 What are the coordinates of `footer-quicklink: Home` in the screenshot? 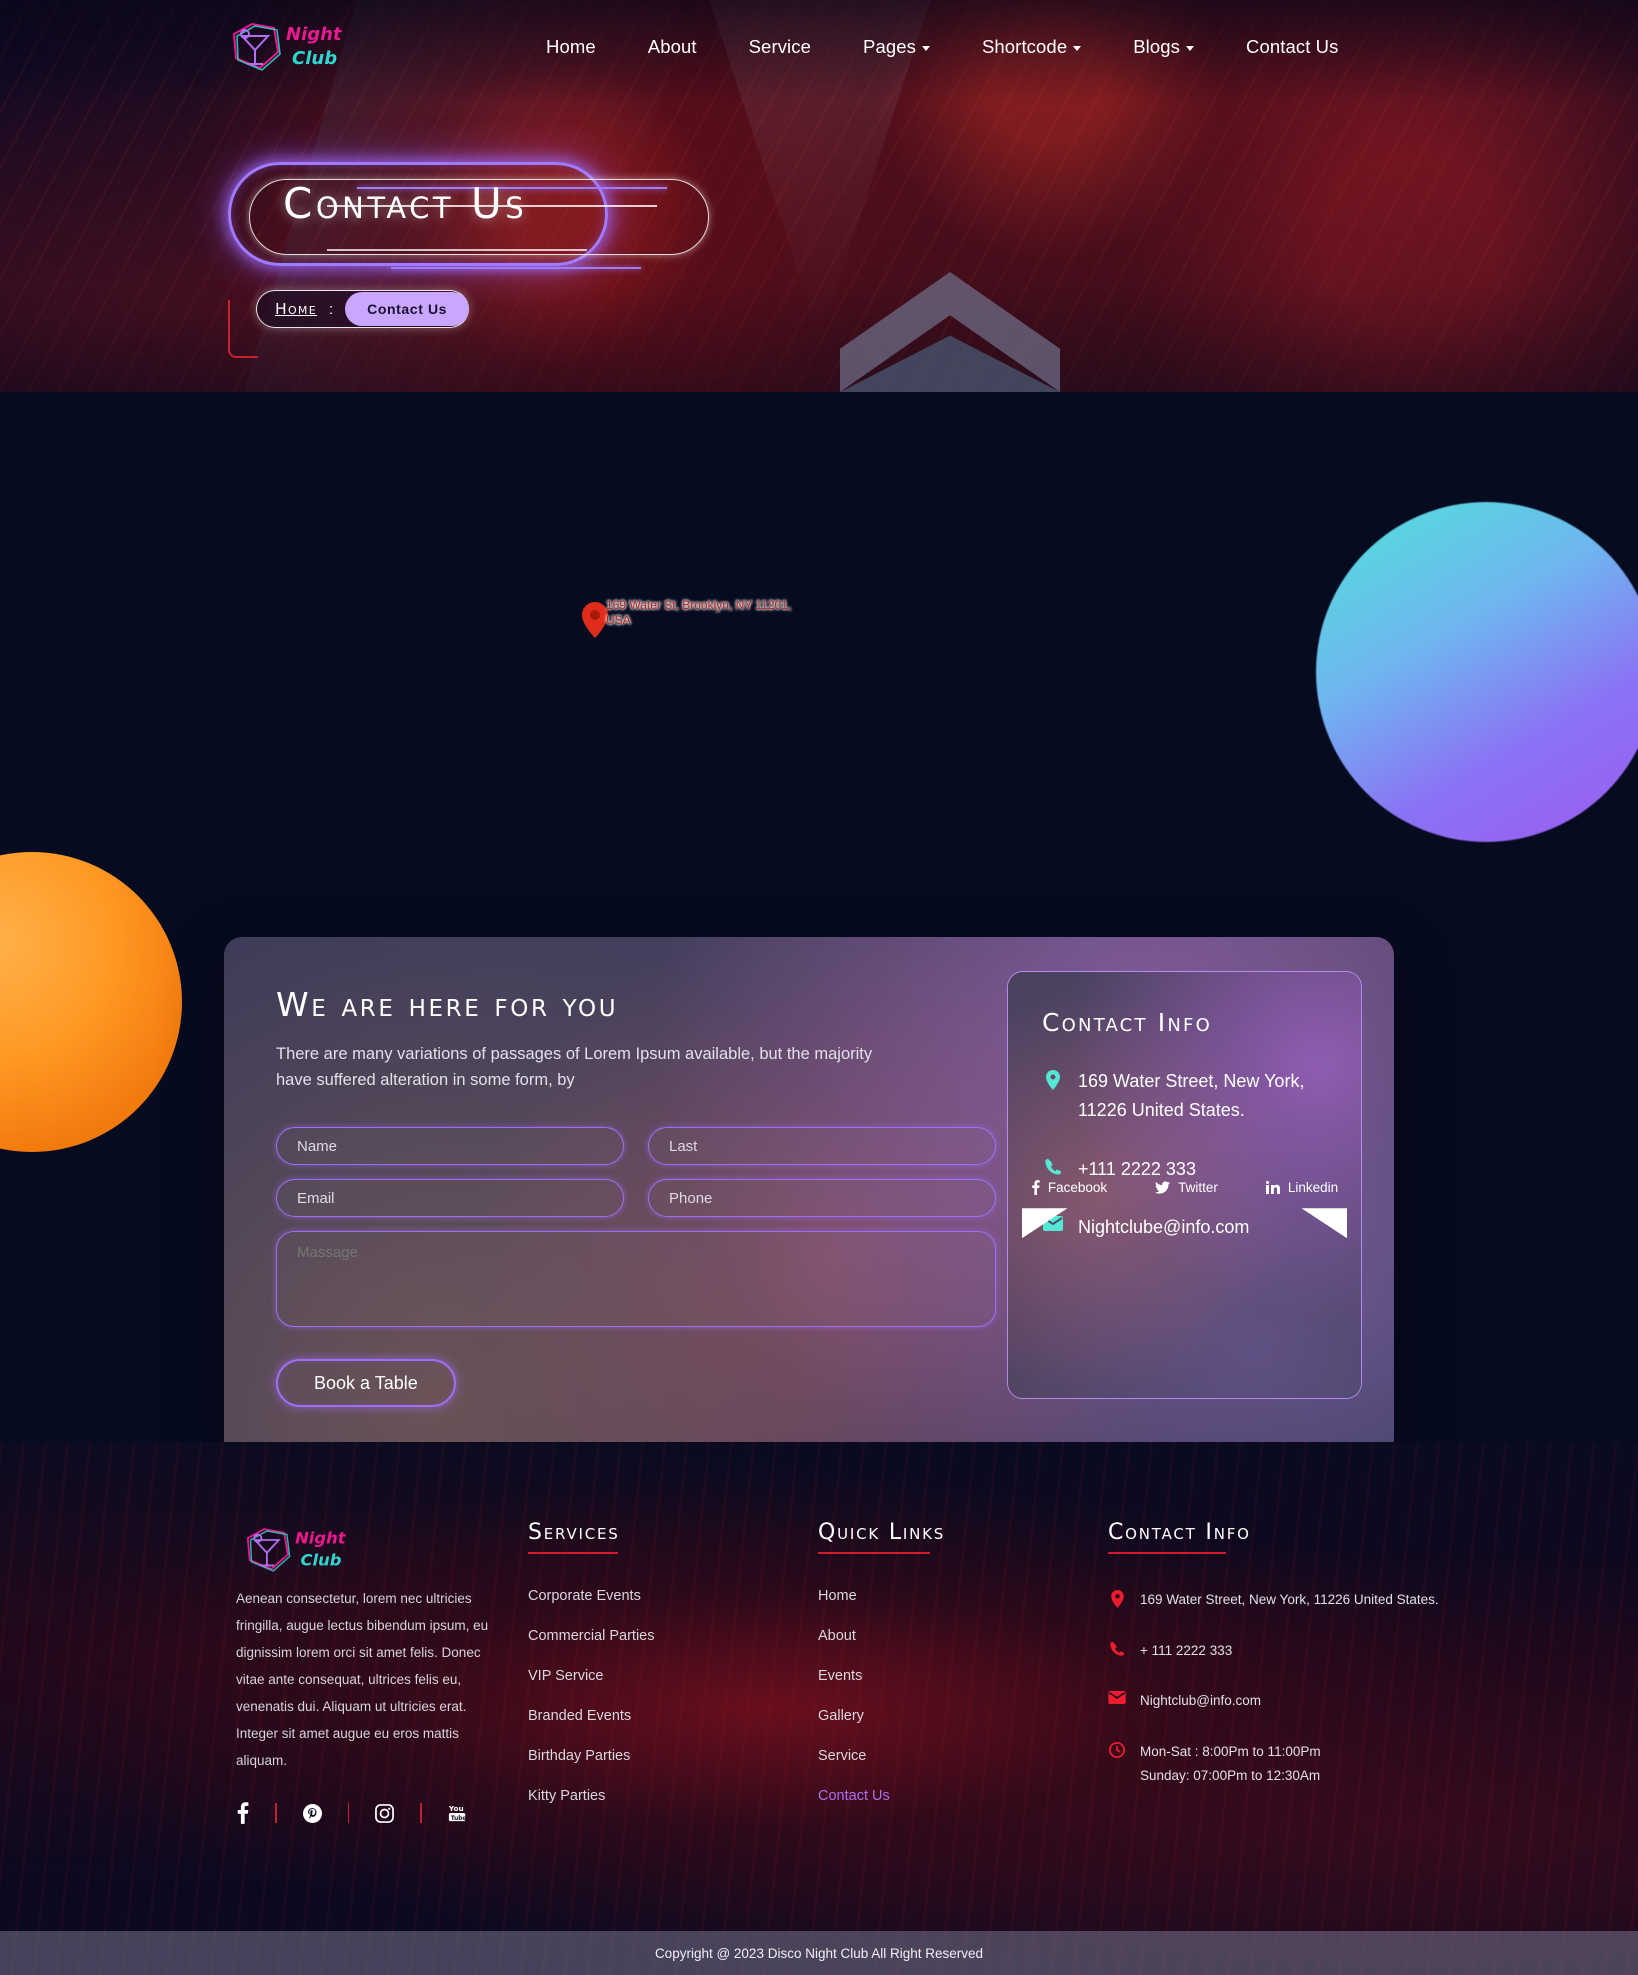 It's located at (963, 1596).